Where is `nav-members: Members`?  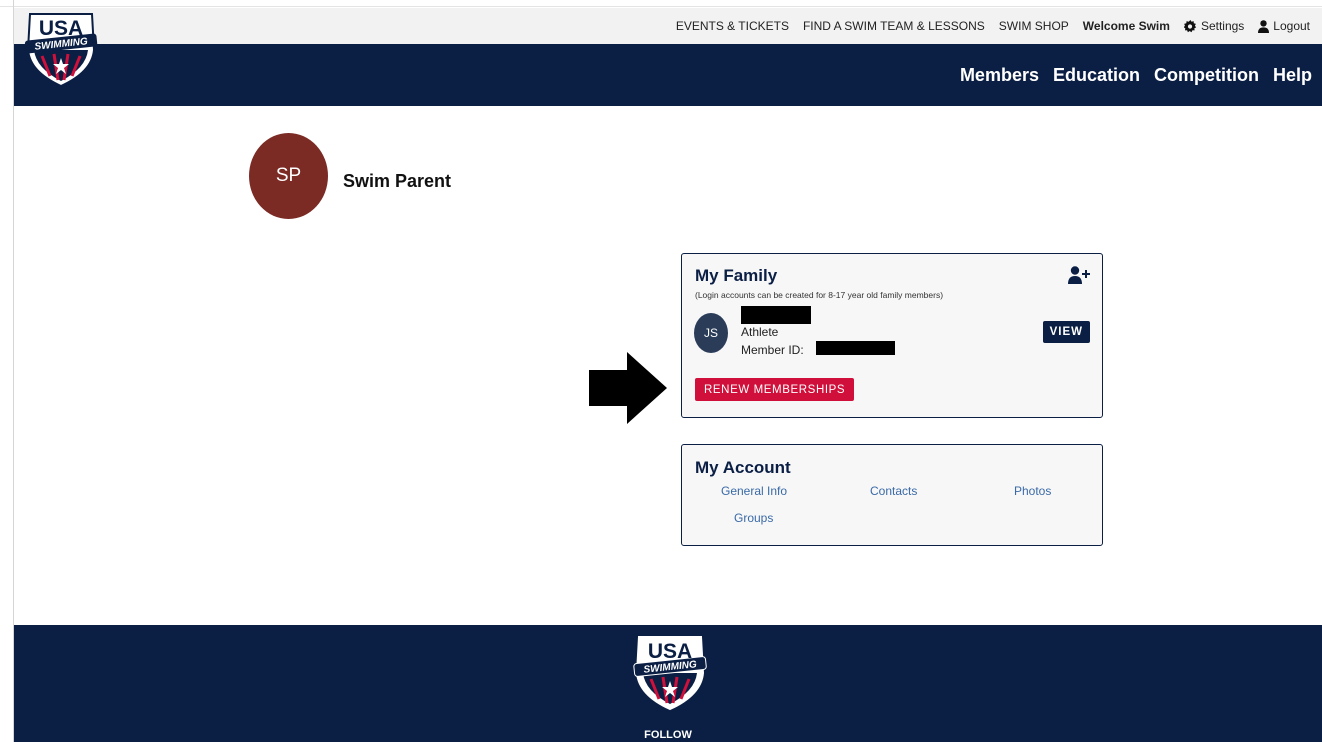
nav-members: Members is located at coordinates (999, 75).